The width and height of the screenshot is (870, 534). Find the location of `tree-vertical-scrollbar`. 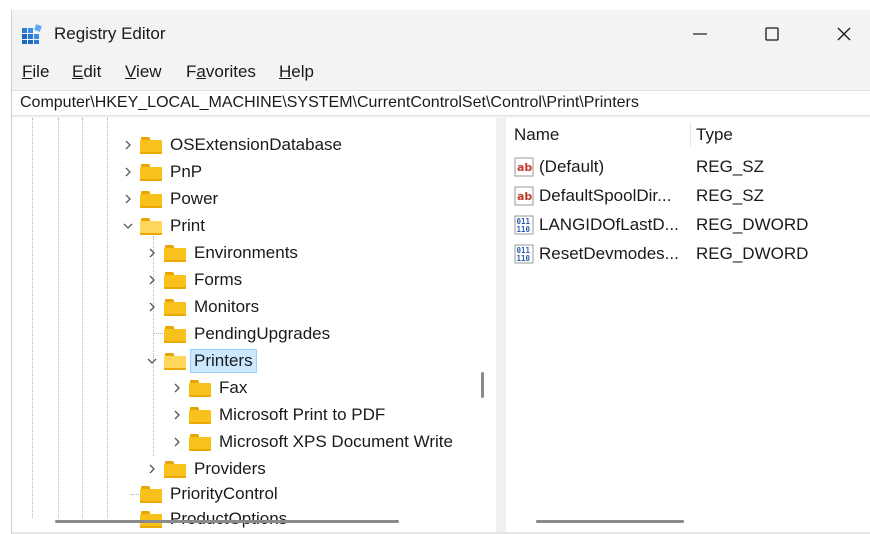

tree-vertical-scrollbar is located at coordinates (482, 385).